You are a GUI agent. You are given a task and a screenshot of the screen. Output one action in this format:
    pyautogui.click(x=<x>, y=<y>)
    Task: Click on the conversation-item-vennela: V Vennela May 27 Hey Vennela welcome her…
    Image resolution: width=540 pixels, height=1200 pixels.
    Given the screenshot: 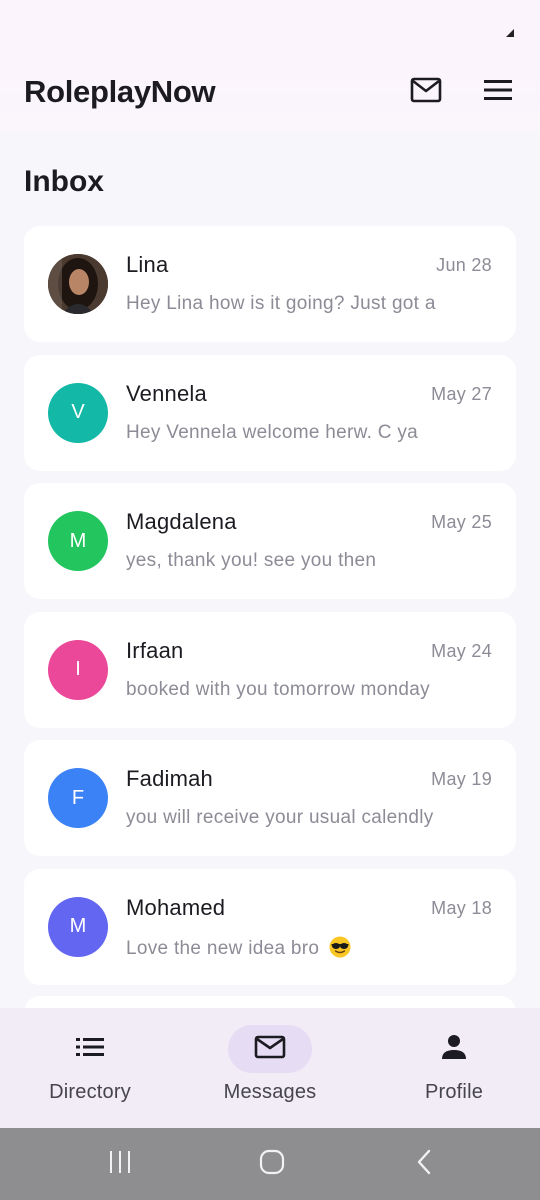 What is the action you would take?
    pyautogui.click(x=270, y=412)
    